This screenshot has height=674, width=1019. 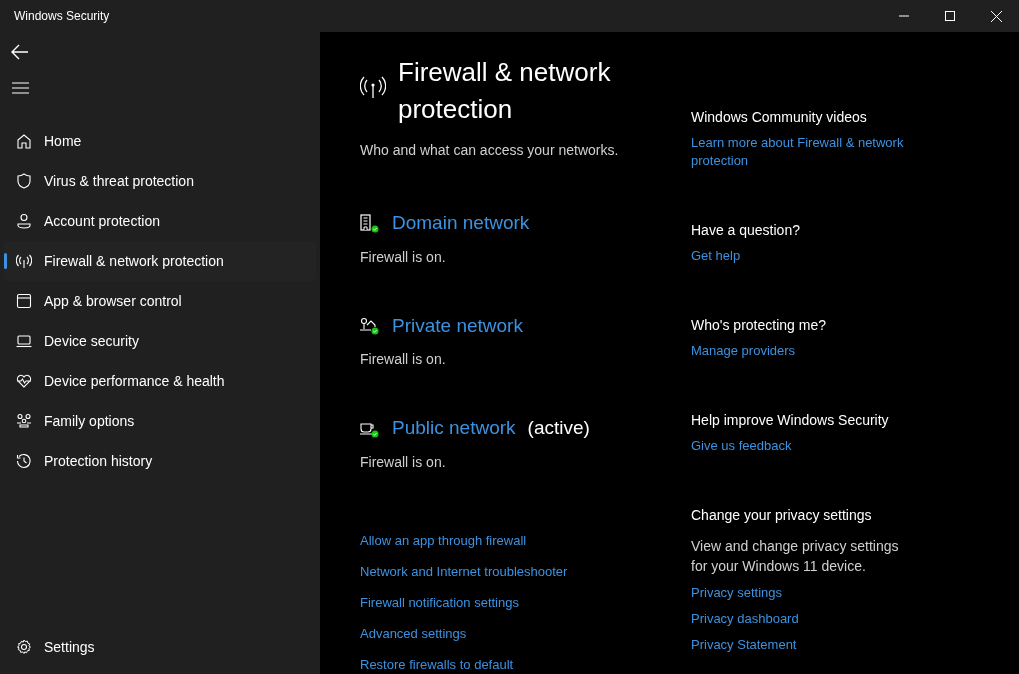 I want to click on menu-icon, so click(x=20, y=88).